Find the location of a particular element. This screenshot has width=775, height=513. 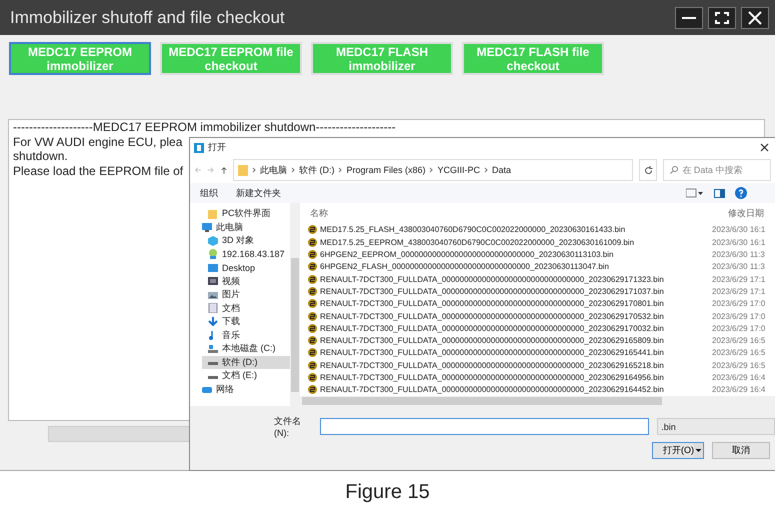

log-line: shutdown. is located at coordinates (40, 156).